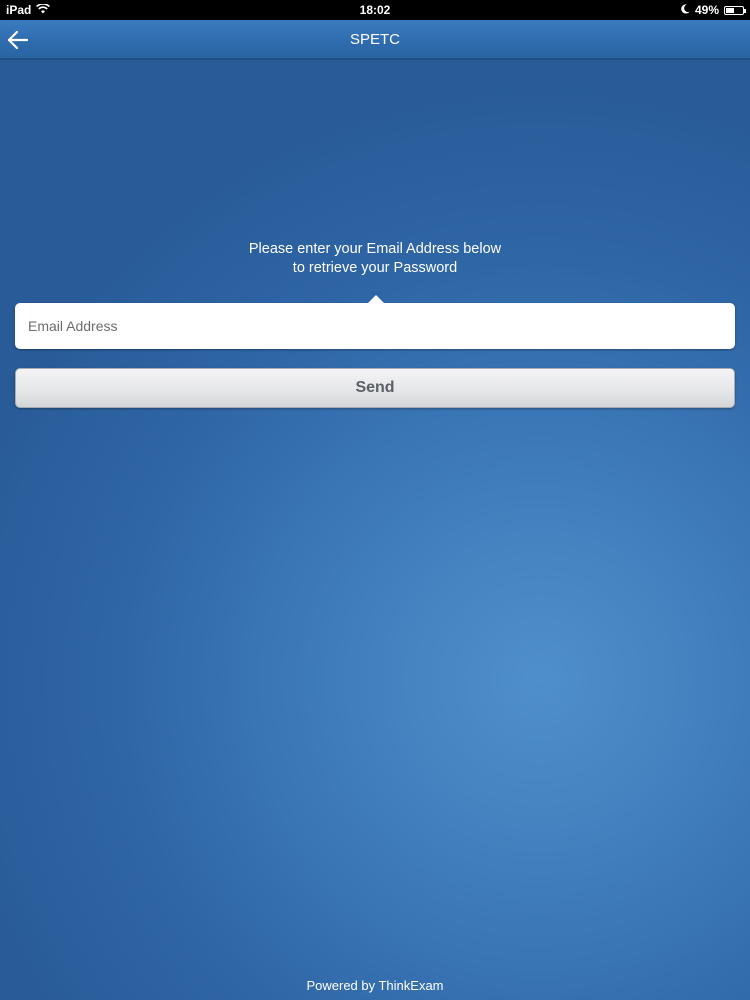 The image size is (750, 1000). What do you see at coordinates (706, 10) in the screenshot?
I see `battery-percent: 49%` at bounding box center [706, 10].